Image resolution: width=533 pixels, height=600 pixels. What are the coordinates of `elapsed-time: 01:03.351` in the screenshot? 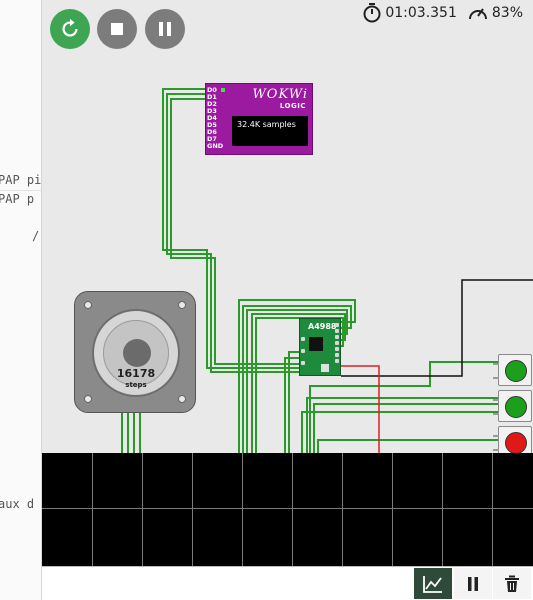 It's located at (409, 13).